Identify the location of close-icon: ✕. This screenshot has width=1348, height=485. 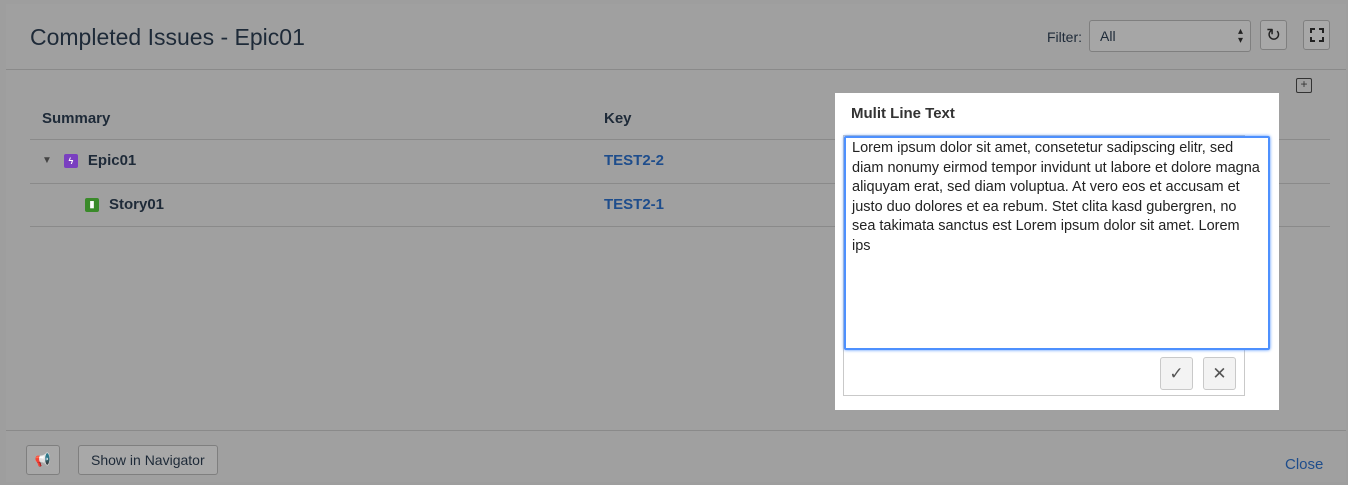
(1219, 373).